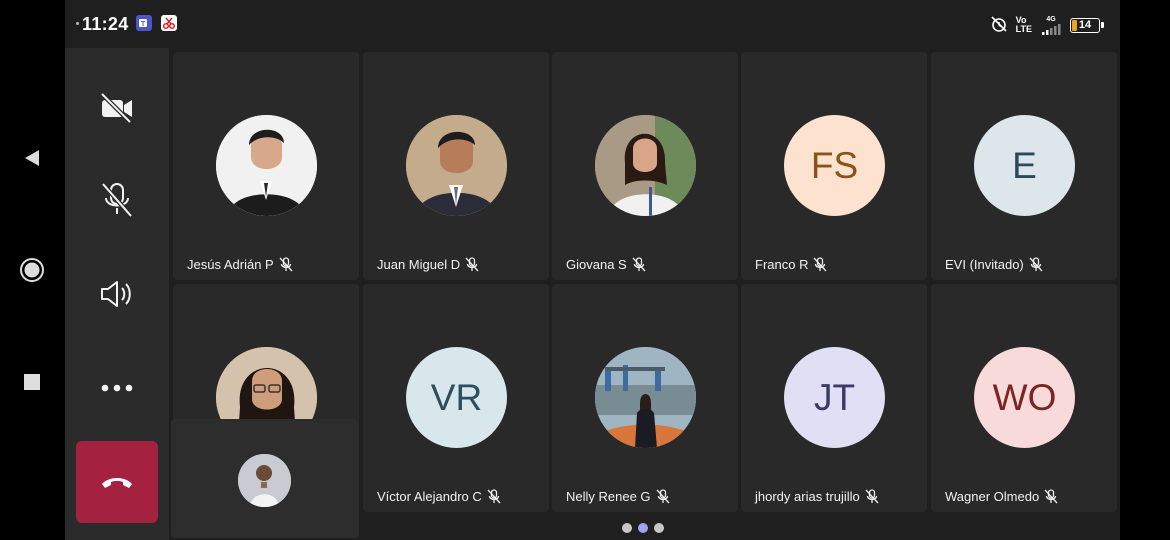 The height and width of the screenshot is (540, 1170). I want to click on self-view, so click(265, 478).